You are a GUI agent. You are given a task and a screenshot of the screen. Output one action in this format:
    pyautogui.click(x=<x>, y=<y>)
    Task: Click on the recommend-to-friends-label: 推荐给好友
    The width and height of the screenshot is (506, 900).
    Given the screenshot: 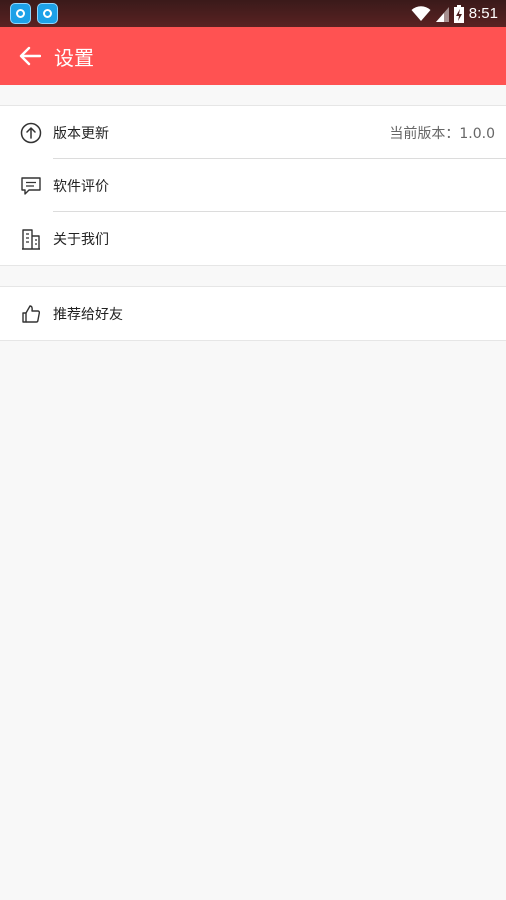 What is the action you would take?
    pyautogui.click(x=88, y=314)
    